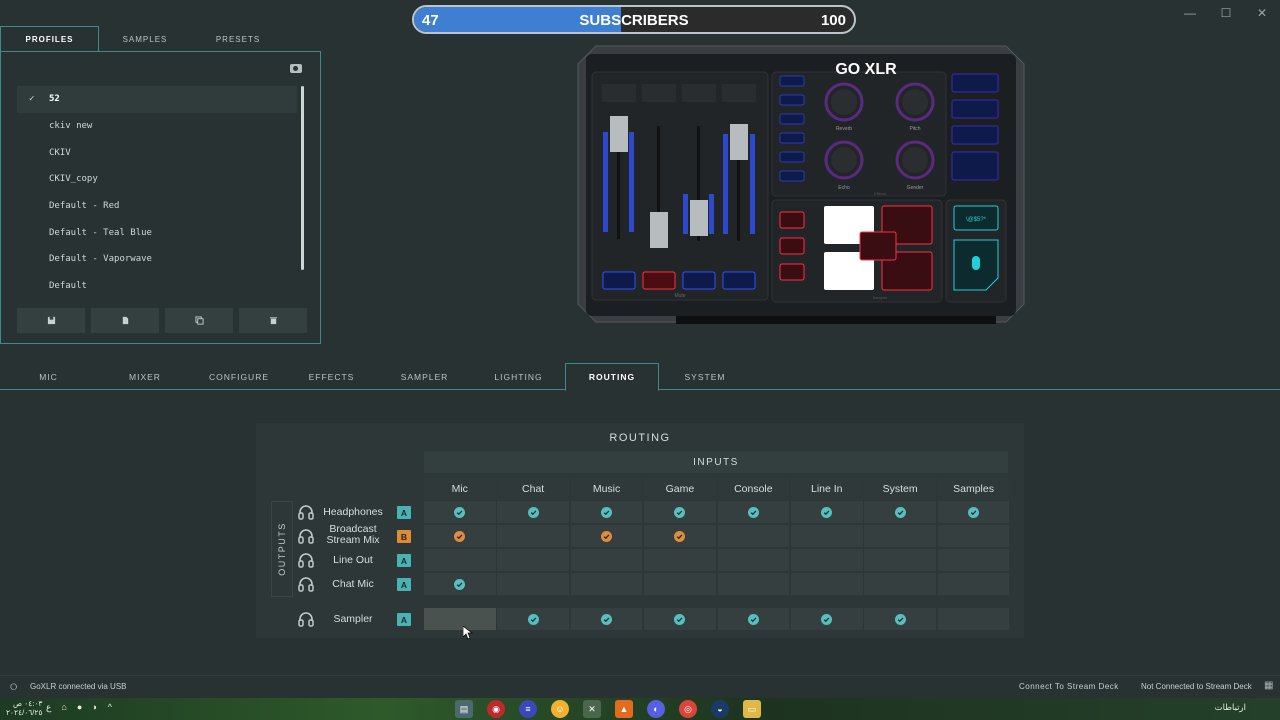 Image resolution: width=1280 pixels, height=720 pixels. What do you see at coordinates (975, 127) in the screenshot?
I see `effect-side-buttons` at bounding box center [975, 127].